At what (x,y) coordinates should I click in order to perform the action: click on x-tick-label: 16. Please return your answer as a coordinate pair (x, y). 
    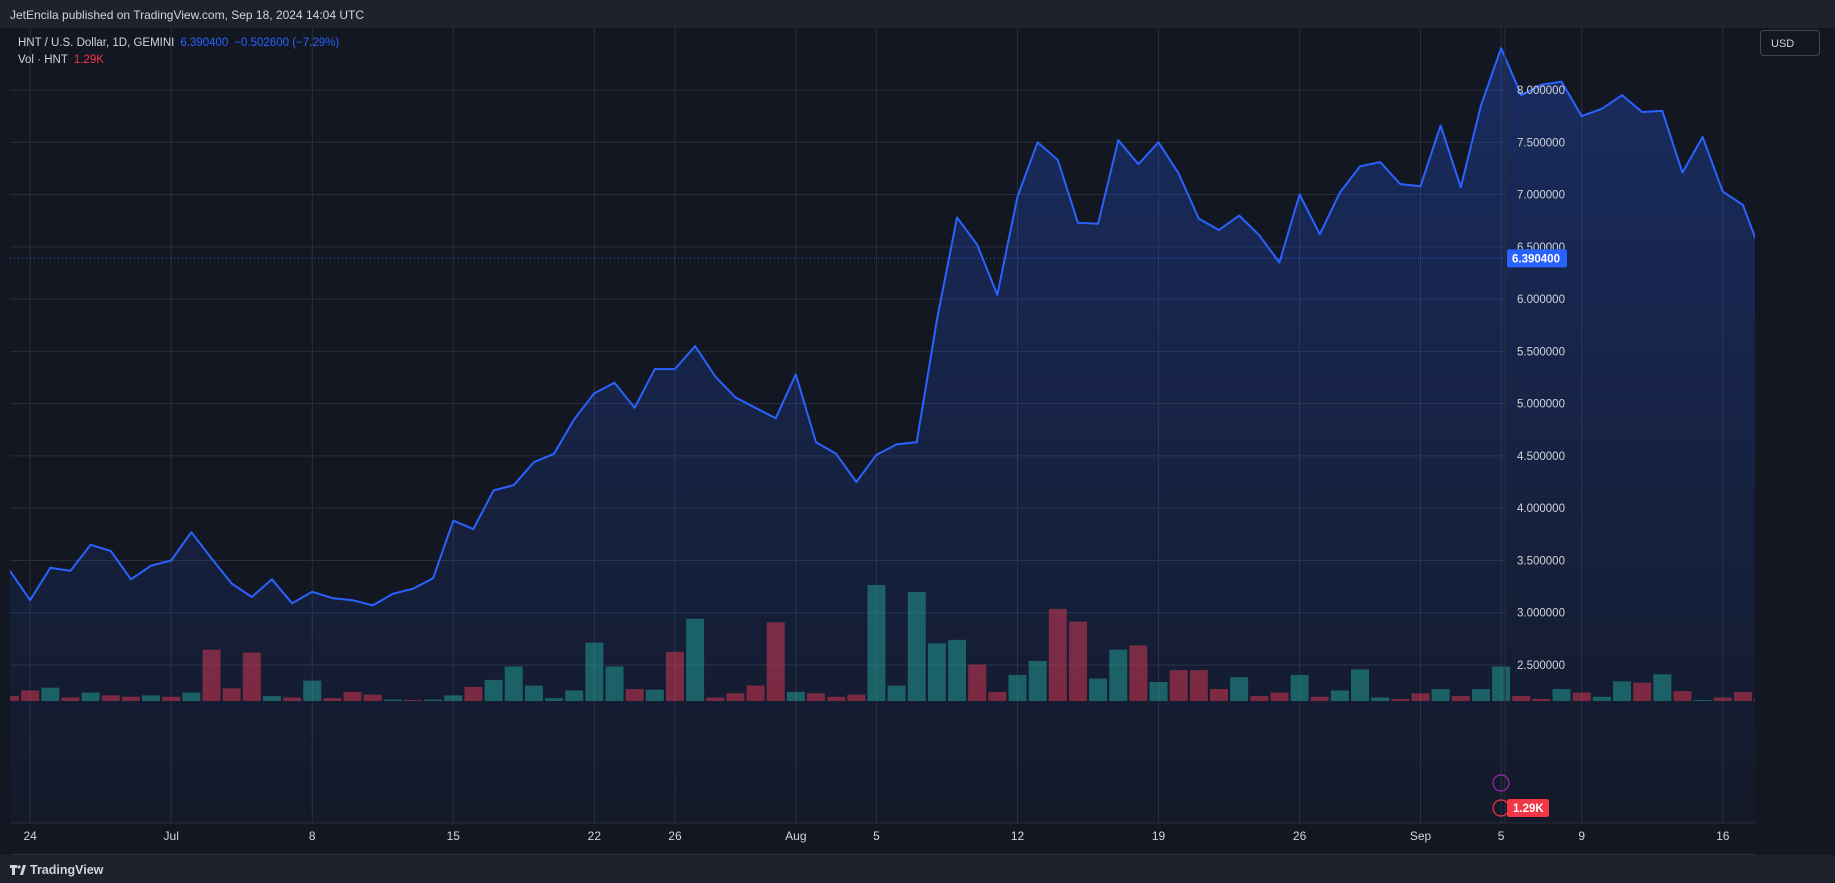
    Looking at the image, I should click on (1723, 836).